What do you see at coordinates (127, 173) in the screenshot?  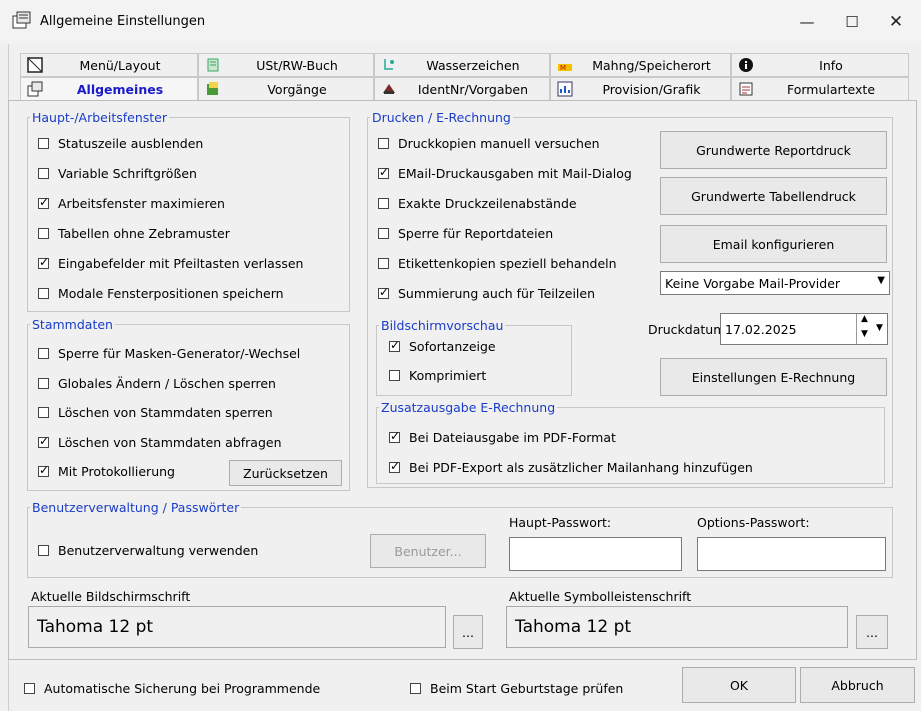 I see `checkbox-label: Variable Schriftgrößen` at bounding box center [127, 173].